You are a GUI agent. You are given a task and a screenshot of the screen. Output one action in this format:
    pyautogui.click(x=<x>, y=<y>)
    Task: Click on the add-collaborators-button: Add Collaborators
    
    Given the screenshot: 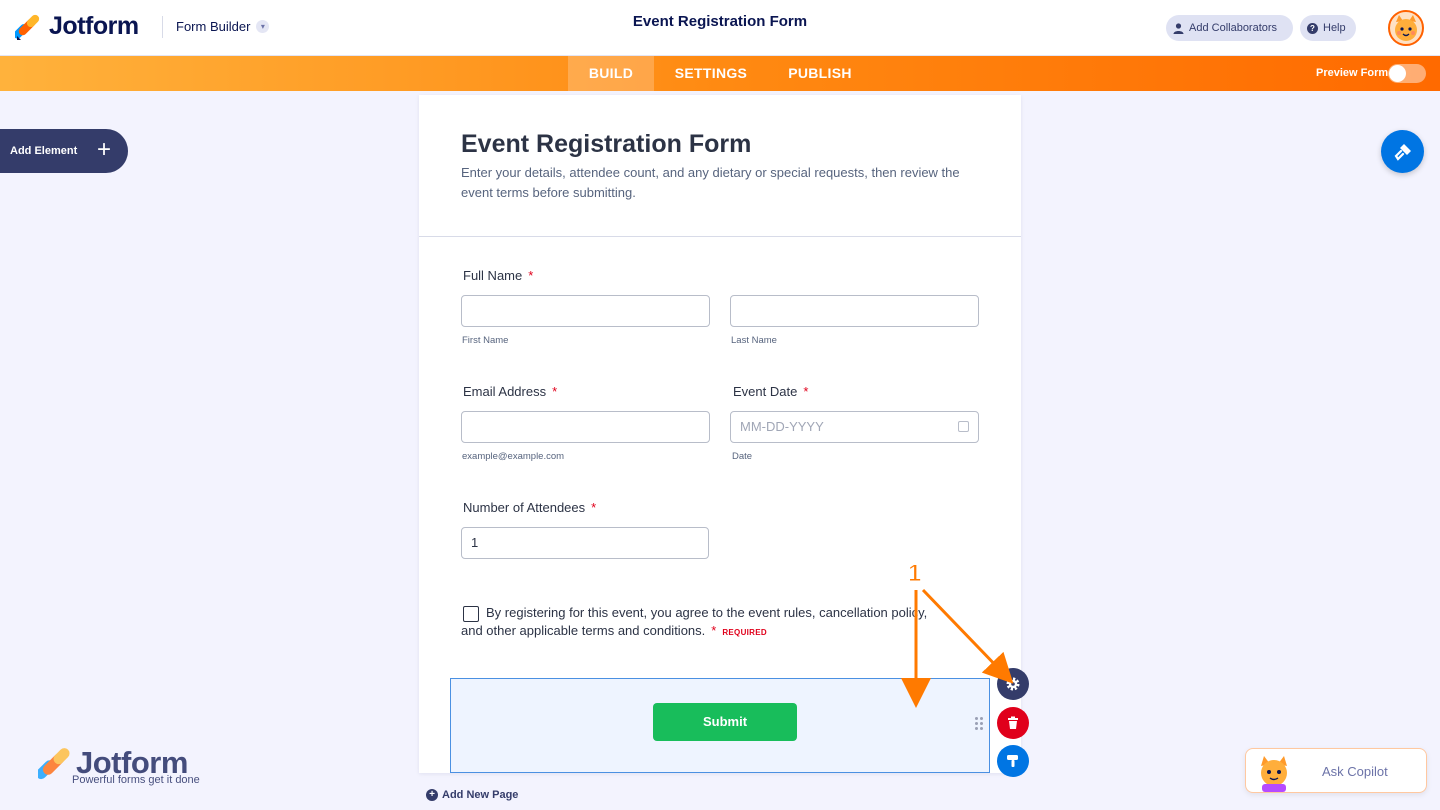 What is the action you would take?
    pyautogui.click(x=1229, y=28)
    